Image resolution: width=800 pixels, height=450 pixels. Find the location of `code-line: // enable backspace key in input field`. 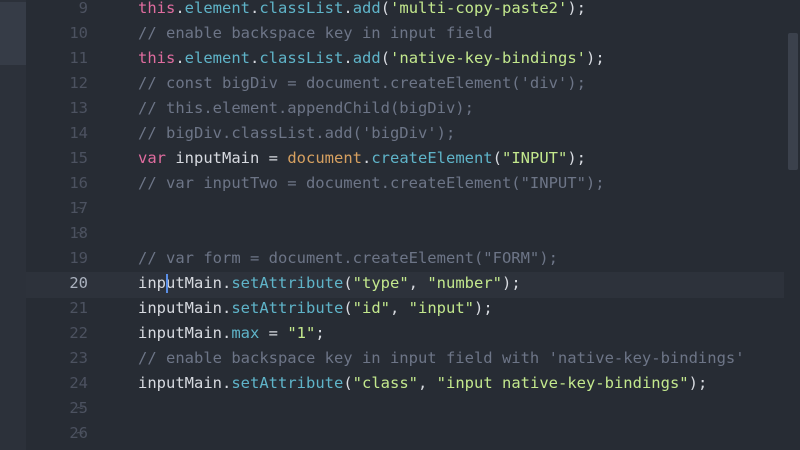

code-line: // enable backspace key in input field is located at coordinates (315, 33).